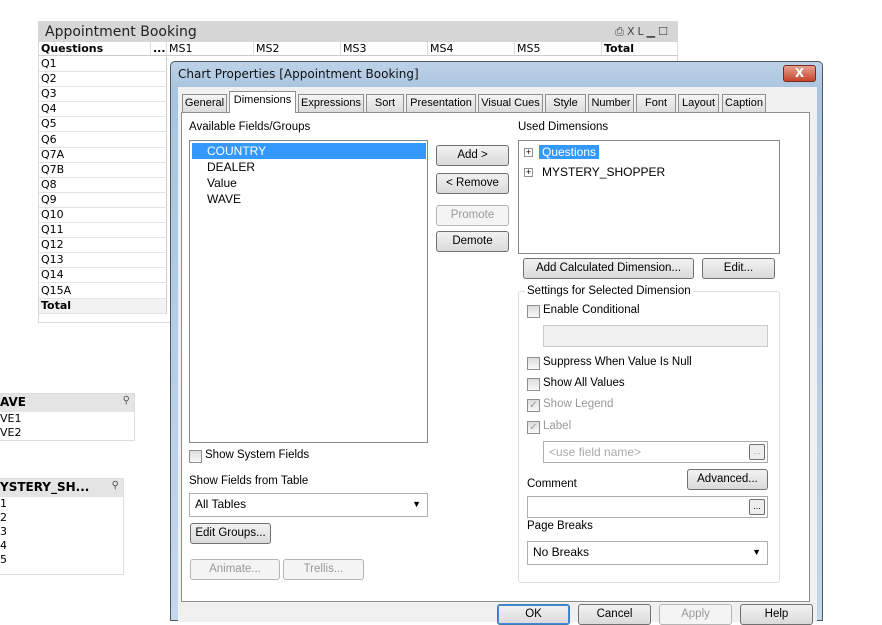 This screenshot has width=882, height=625. What do you see at coordinates (533, 384) in the screenshot?
I see `show-all-values-checkbox` at bounding box center [533, 384].